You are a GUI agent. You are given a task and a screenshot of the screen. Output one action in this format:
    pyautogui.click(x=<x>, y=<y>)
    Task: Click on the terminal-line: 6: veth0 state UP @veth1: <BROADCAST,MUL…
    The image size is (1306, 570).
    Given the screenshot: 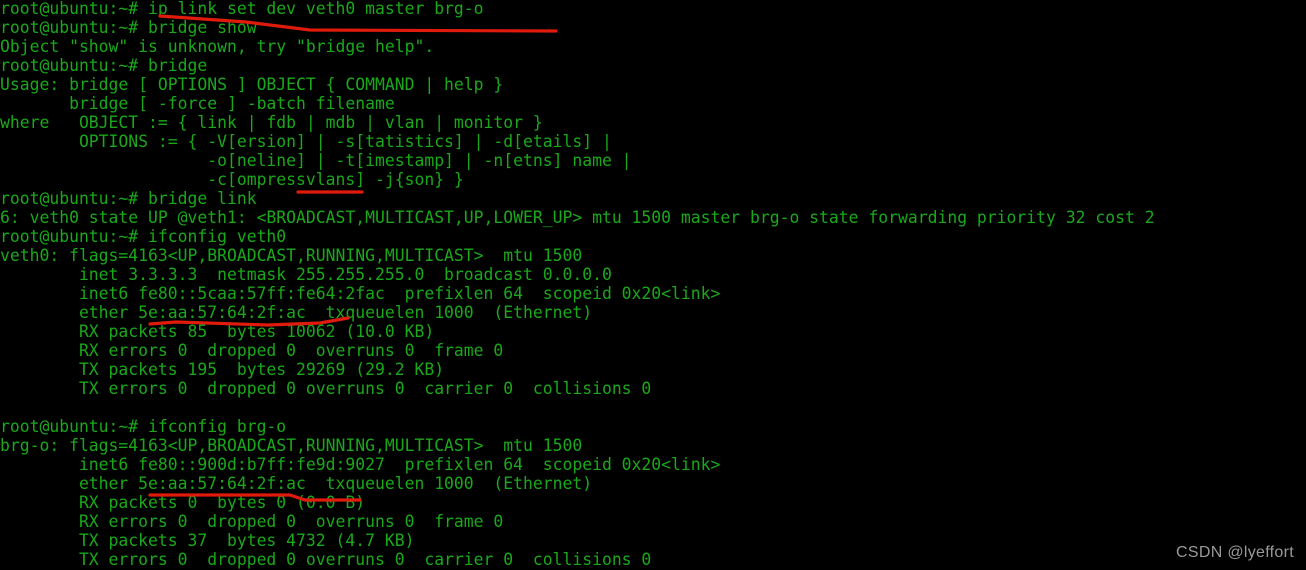 What is the action you would take?
    pyautogui.click(x=577, y=217)
    